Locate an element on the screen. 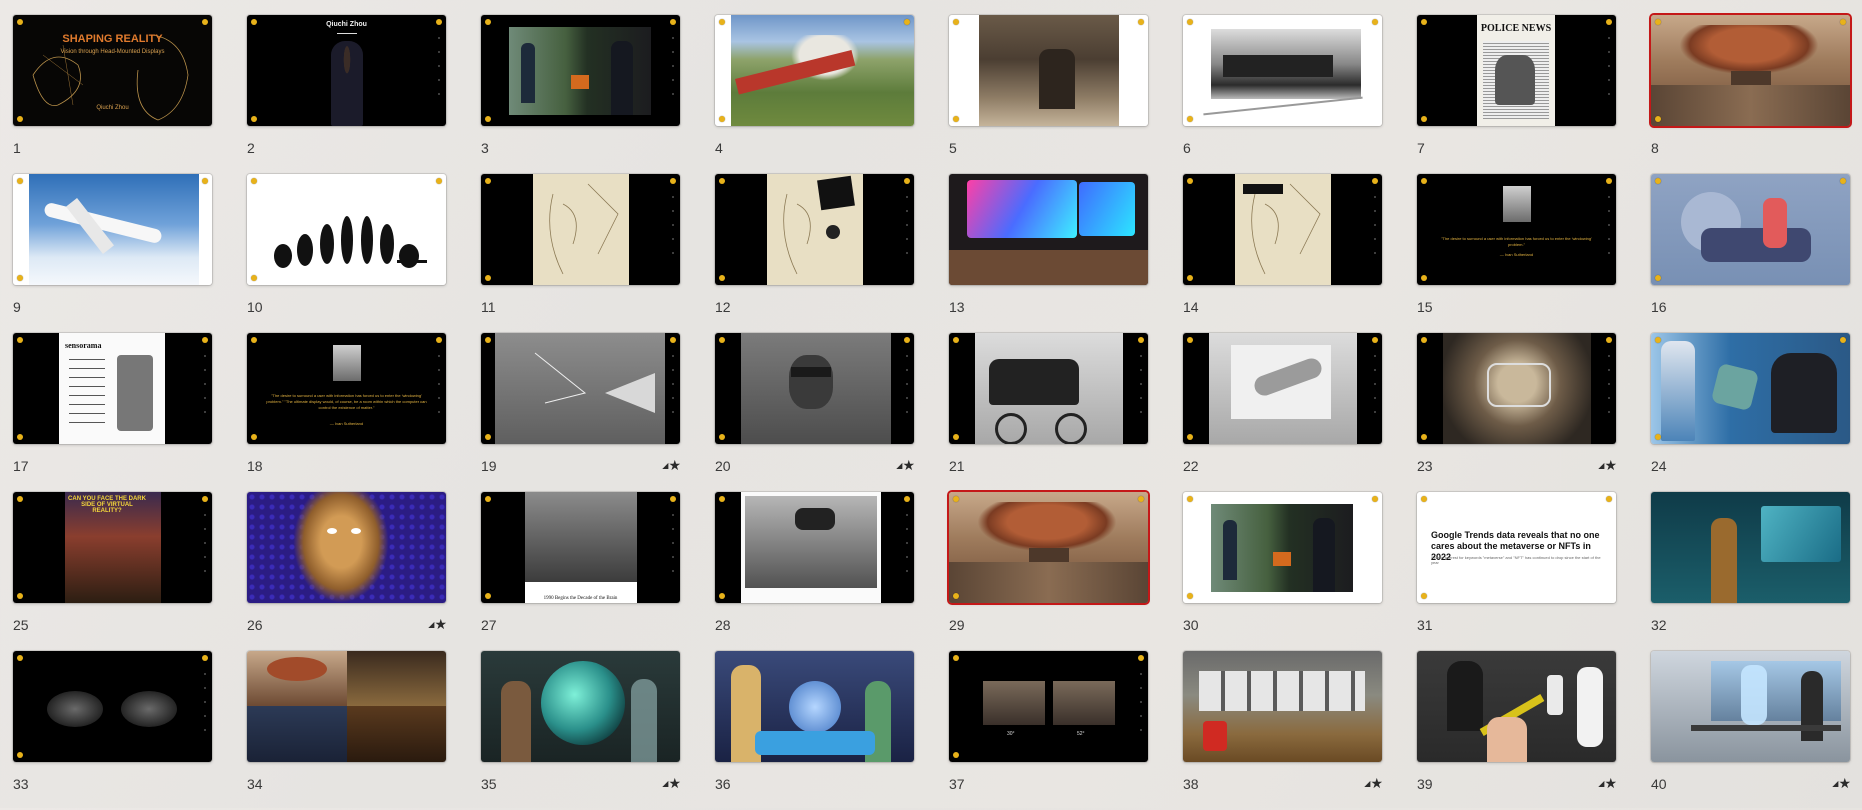  slide-tile: 21 is located at coordinates (1048, 412).